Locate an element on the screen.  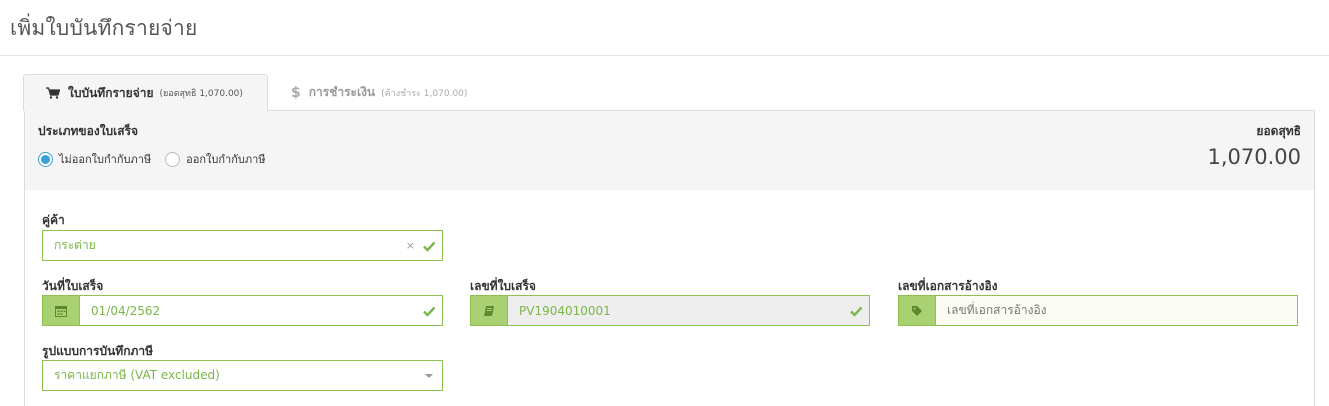
radio-no-tax-invoice-label: ไม่ออกใบกำกับภาษี is located at coordinates (105, 159).